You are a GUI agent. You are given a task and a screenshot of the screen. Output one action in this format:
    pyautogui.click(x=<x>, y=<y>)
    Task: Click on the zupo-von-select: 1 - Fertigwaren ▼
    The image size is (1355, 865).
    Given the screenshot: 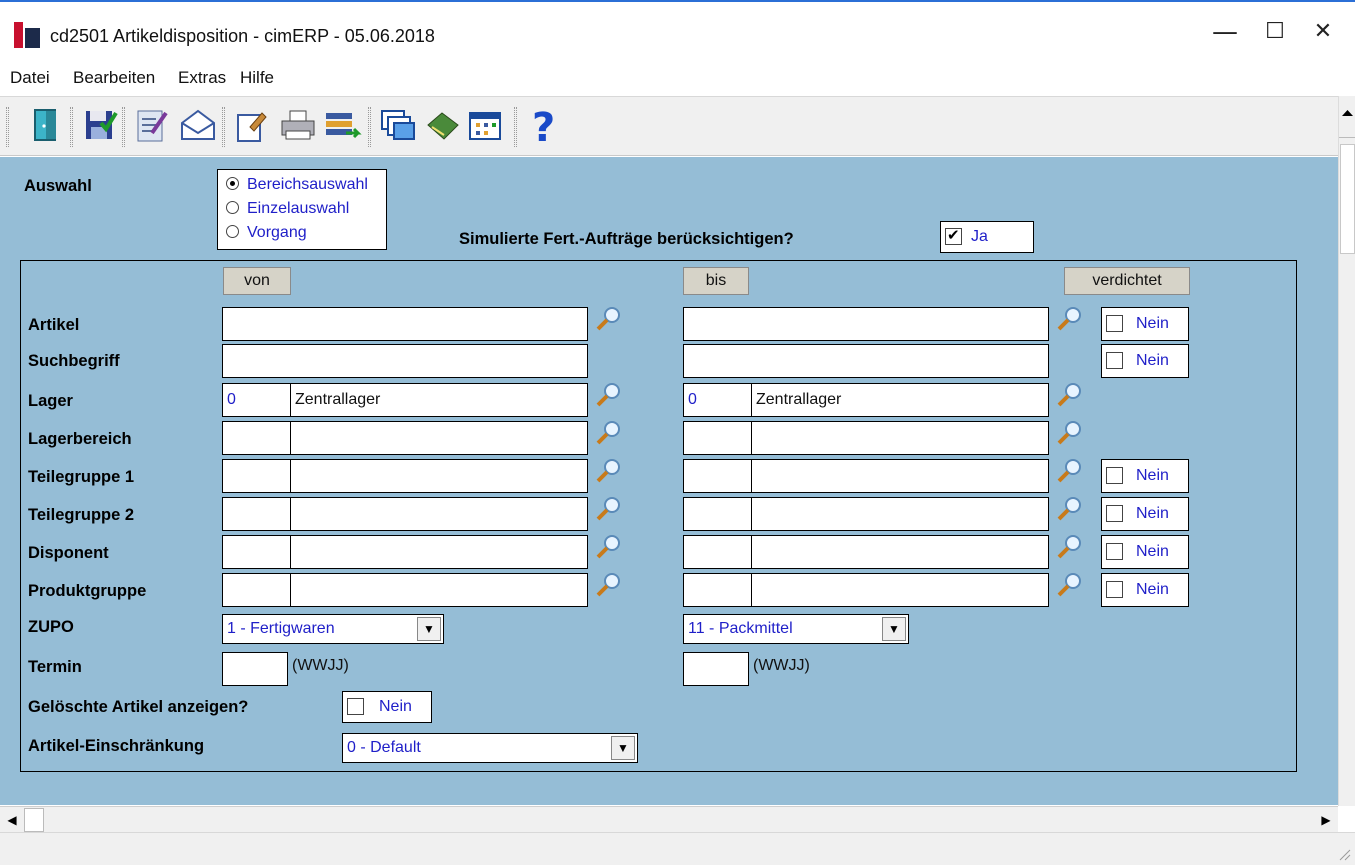 What is the action you would take?
    pyautogui.click(x=333, y=629)
    